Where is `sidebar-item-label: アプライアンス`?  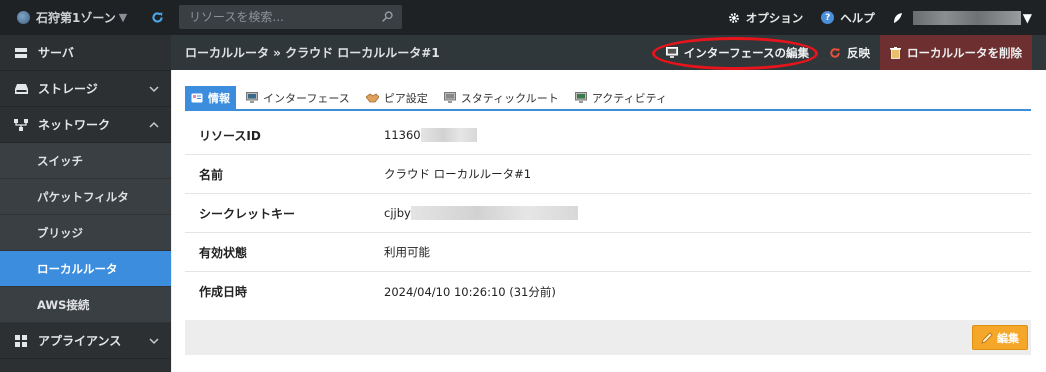
sidebar-item-label: アプライアンス is located at coordinates (80, 341).